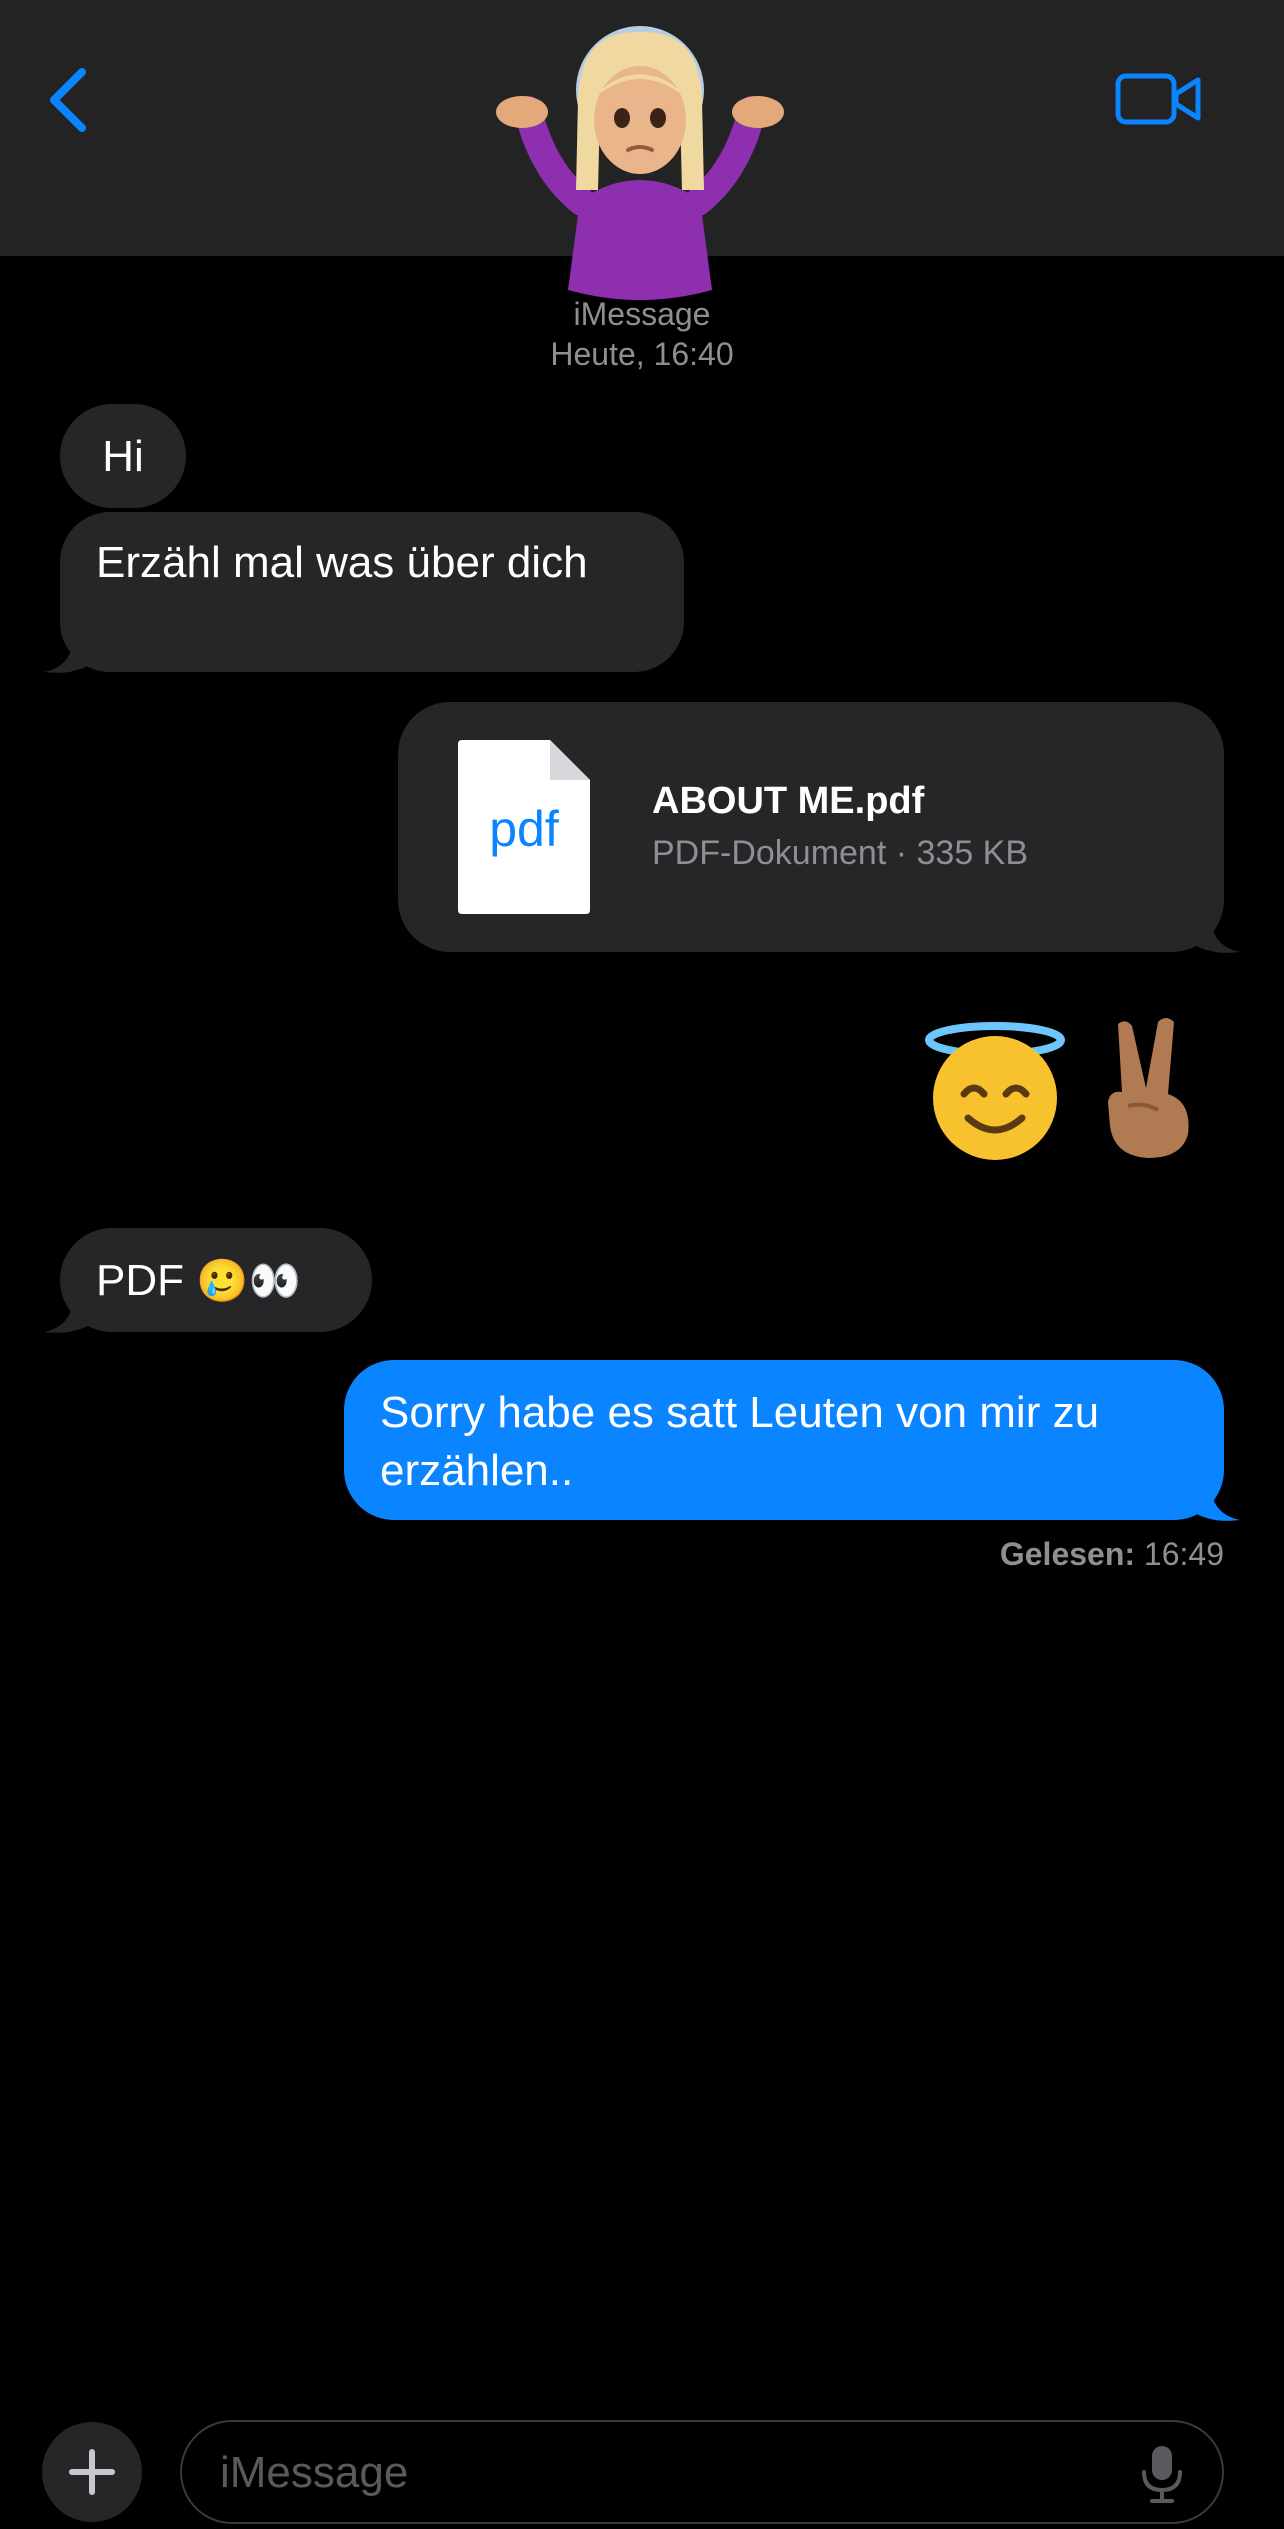 This screenshot has width=1284, height=2529. I want to click on message-input-placeholder: iMessage, so click(314, 2472).